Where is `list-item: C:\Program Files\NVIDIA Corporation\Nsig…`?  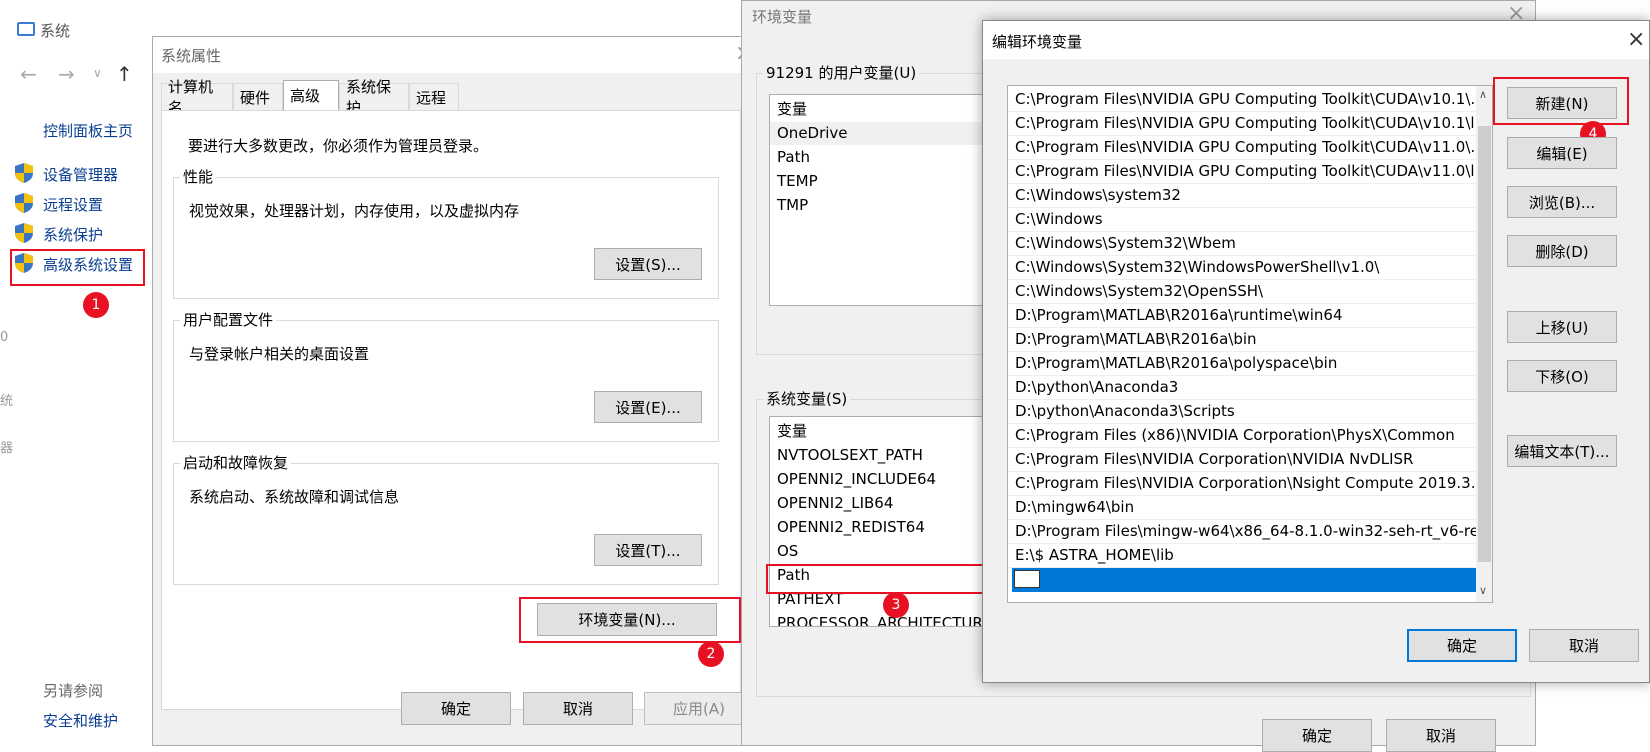
list-item: C:\Program Files\NVIDIA Corporation\Nsig… is located at coordinates (1249, 484).